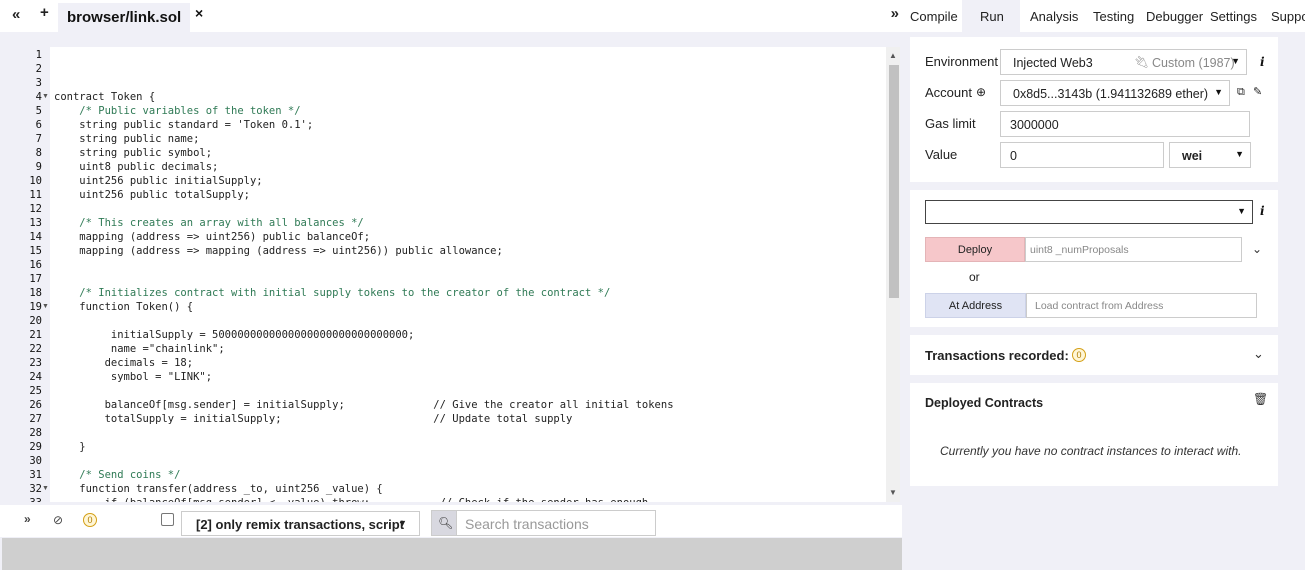 Image resolution: width=1305 pixels, height=570 pixels. Describe the element at coordinates (556, 523) in the screenshot. I see `search-transactions-input: Search transactions` at that location.